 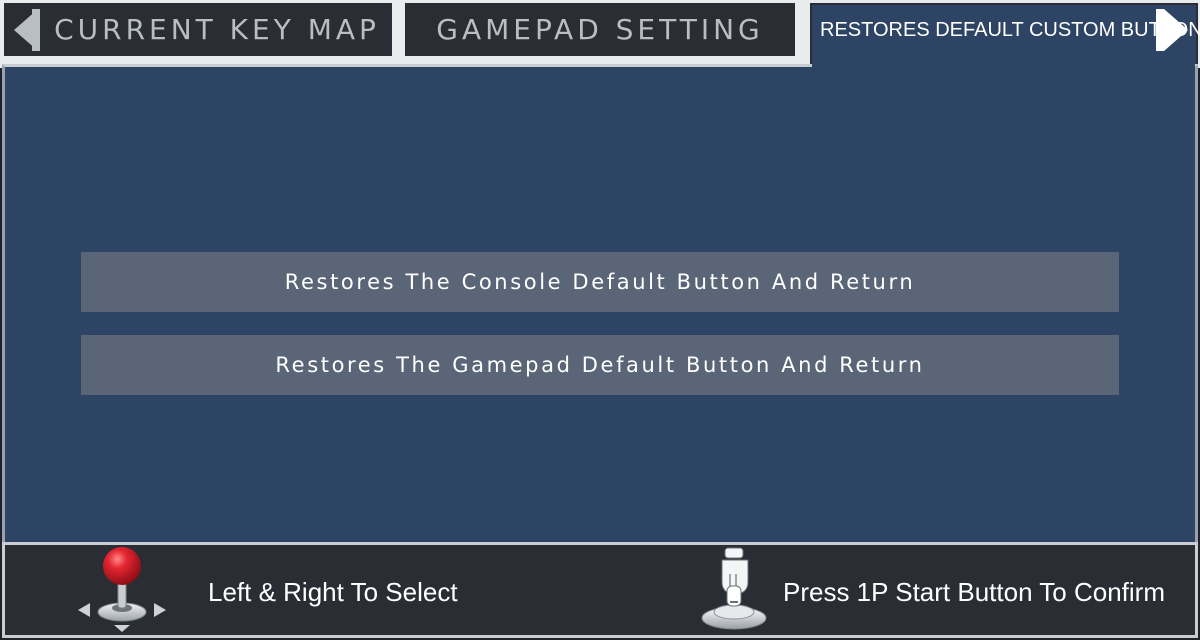 I want to click on arrow-right-icon, so click(x=1172, y=30).